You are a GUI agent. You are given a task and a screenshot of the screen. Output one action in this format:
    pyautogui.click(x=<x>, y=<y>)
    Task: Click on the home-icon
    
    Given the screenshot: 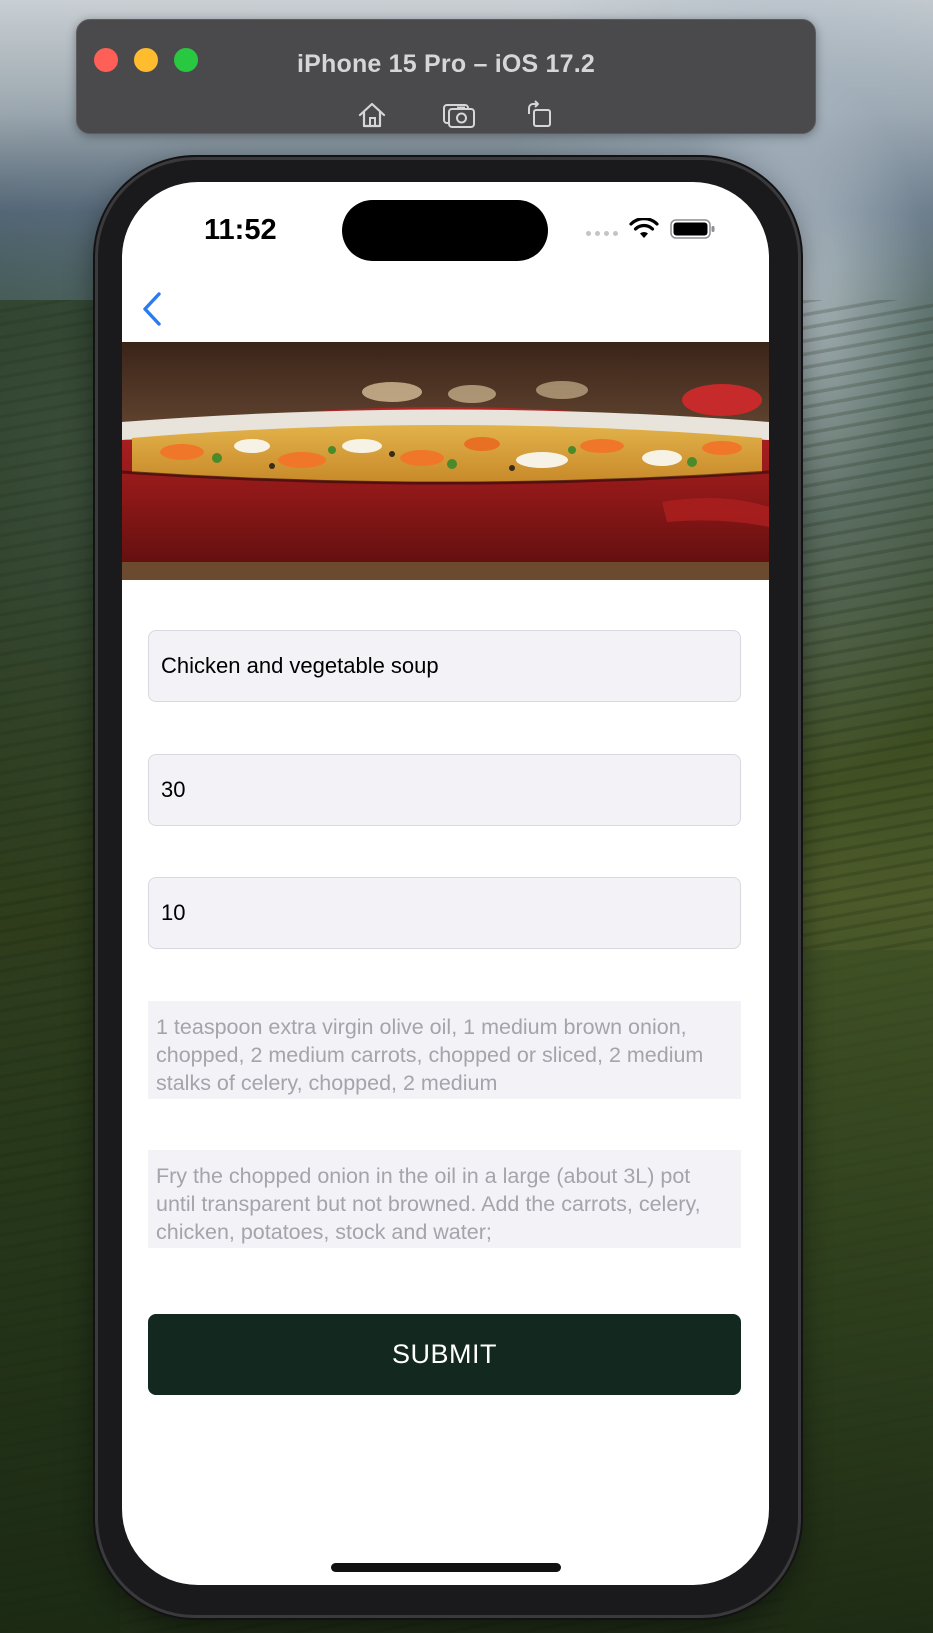 What is the action you would take?
    pyautogui.click(x=372, y=115)
    